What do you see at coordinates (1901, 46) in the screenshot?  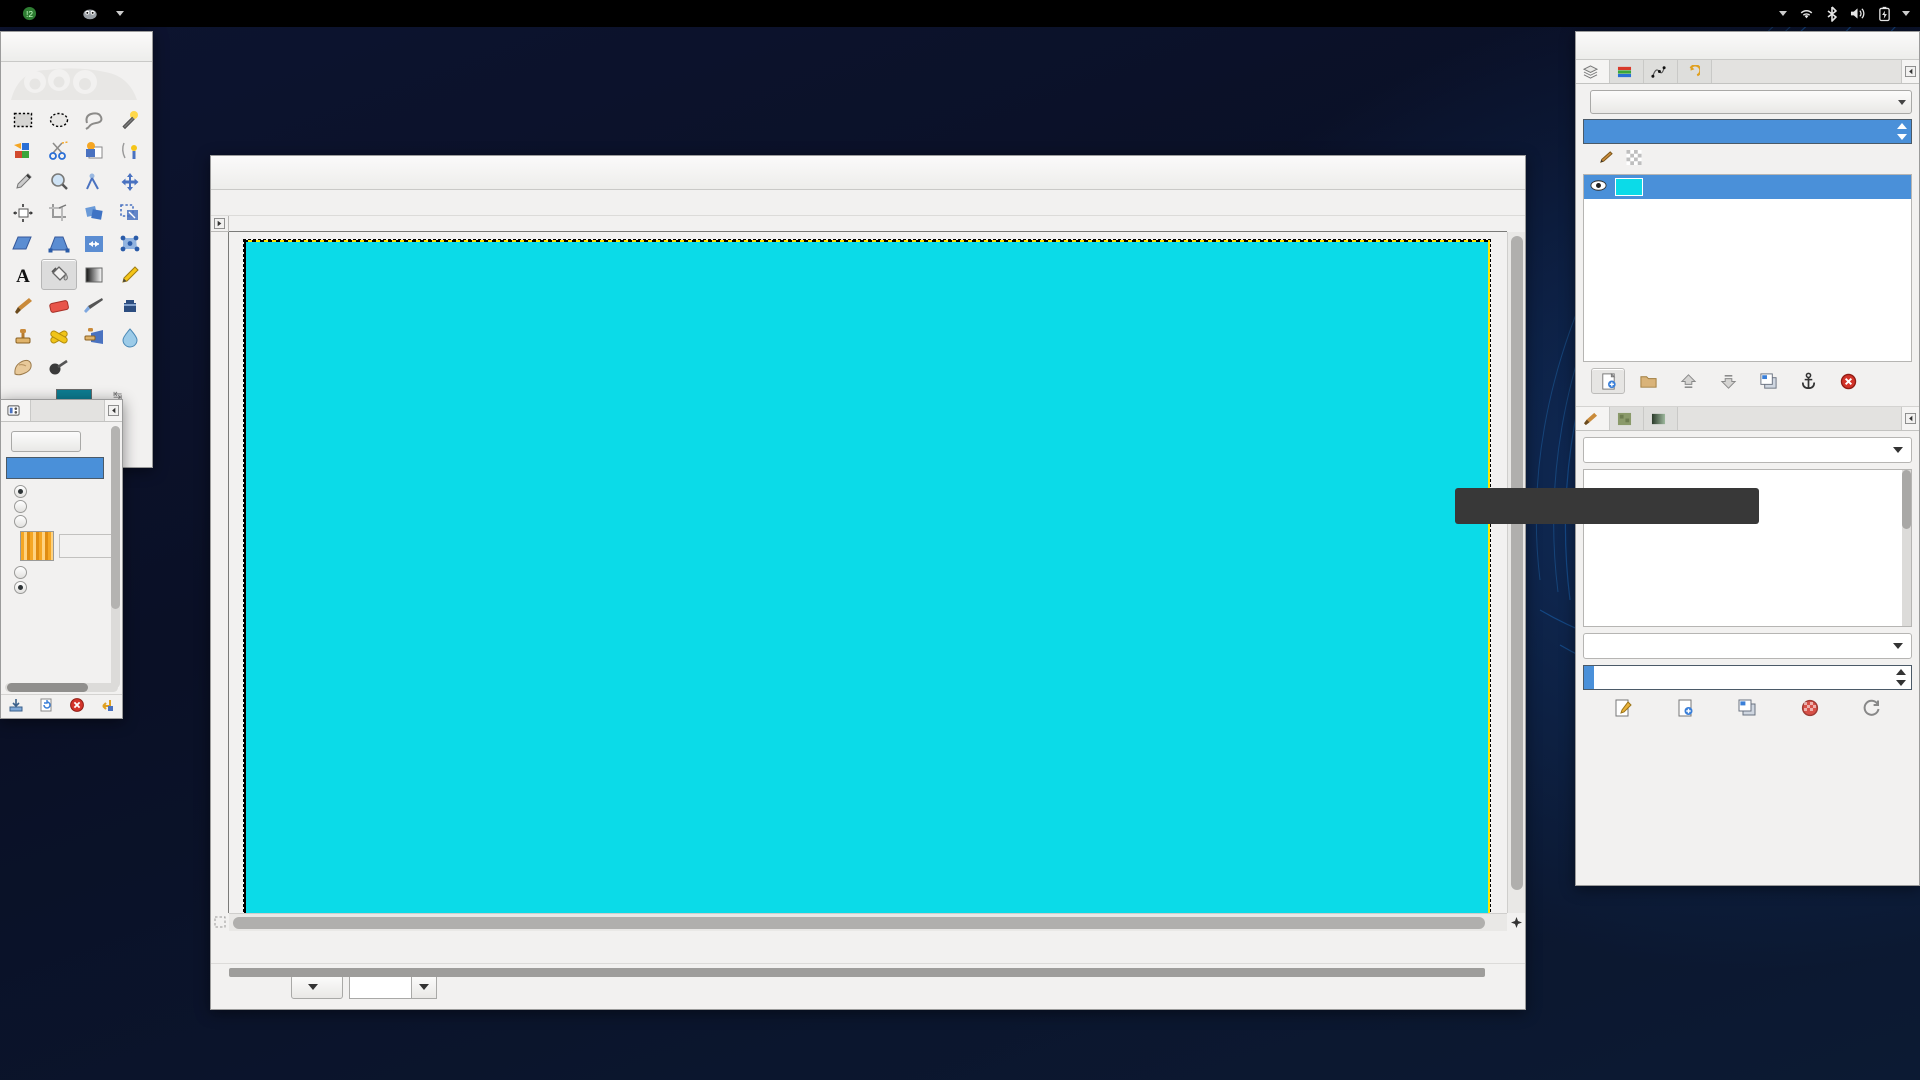 I see `right-dock-close-button` at bounding box center [1901, 46].